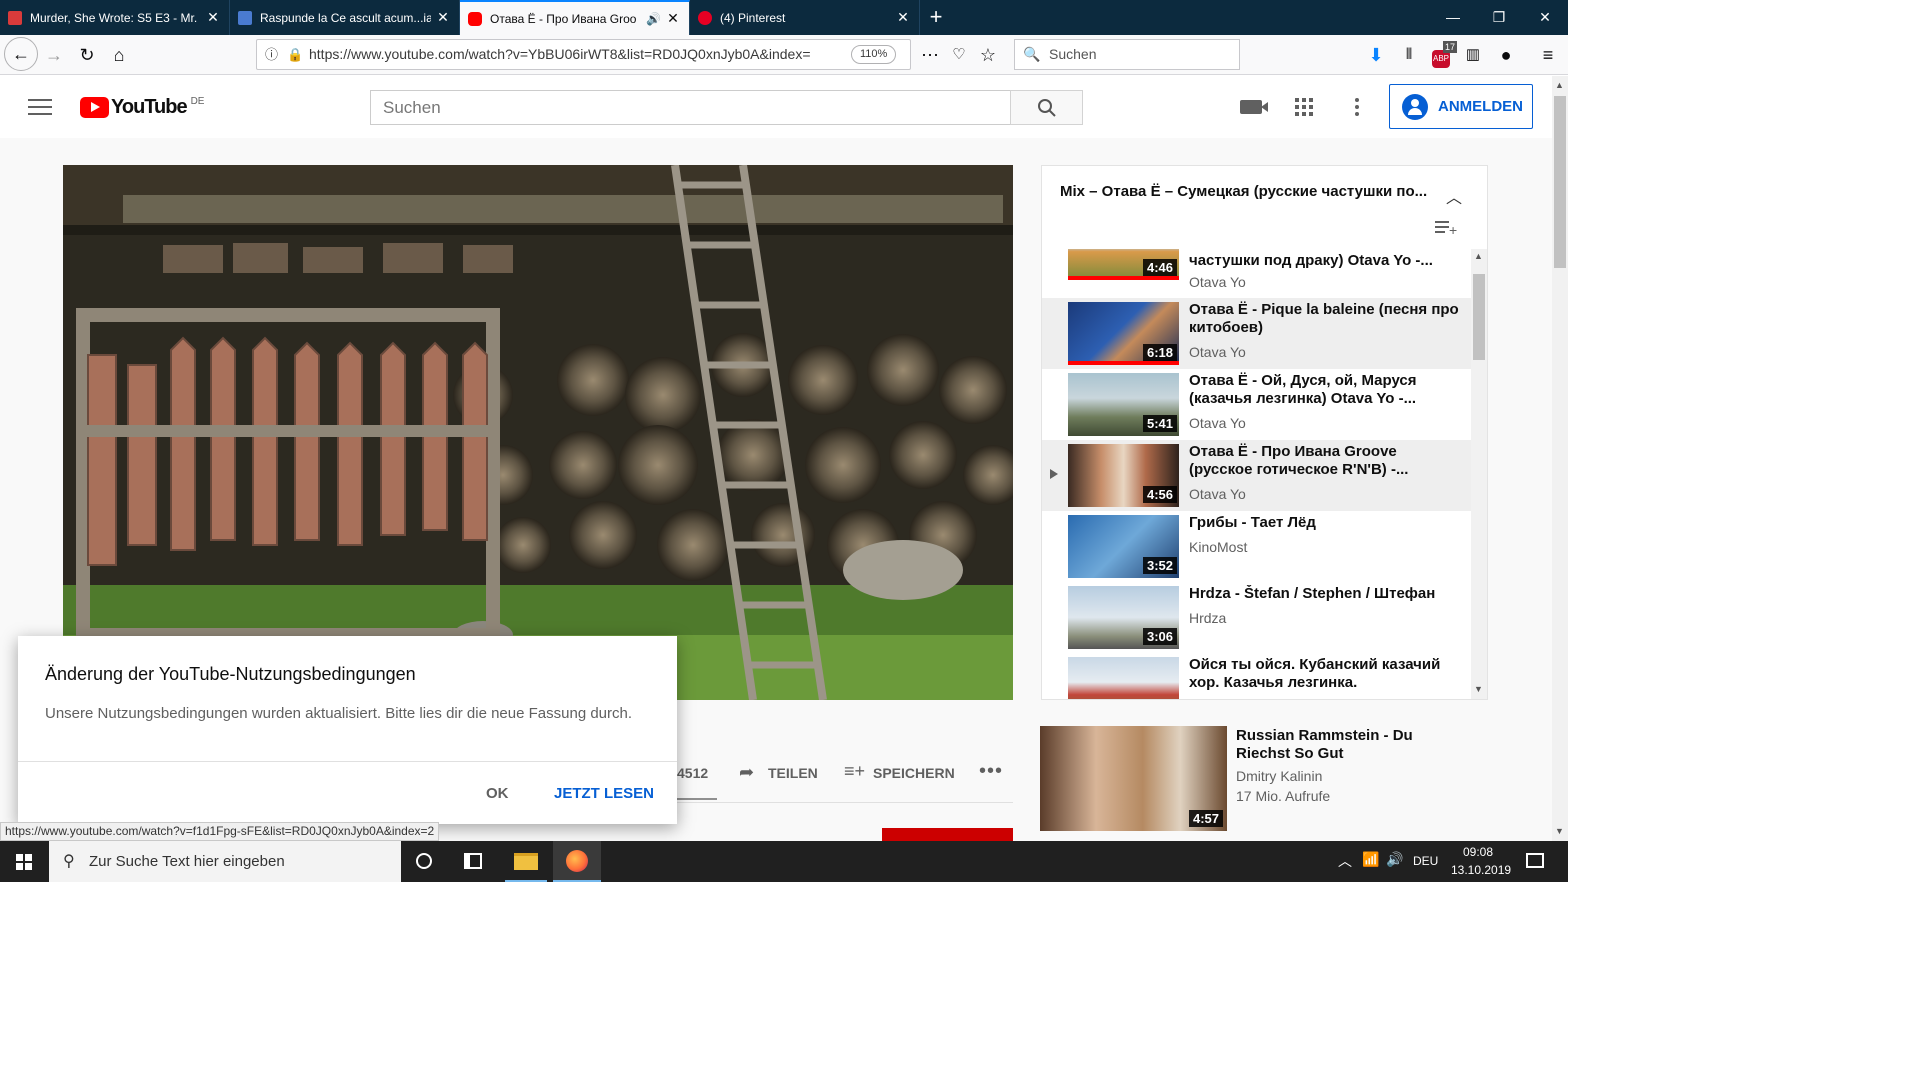 The width and height of the screenshot is (1920, 1080). Describe the element at coordinates (1394, 859) in the screenshot. I see `volume-icon: 🔊` at that location.